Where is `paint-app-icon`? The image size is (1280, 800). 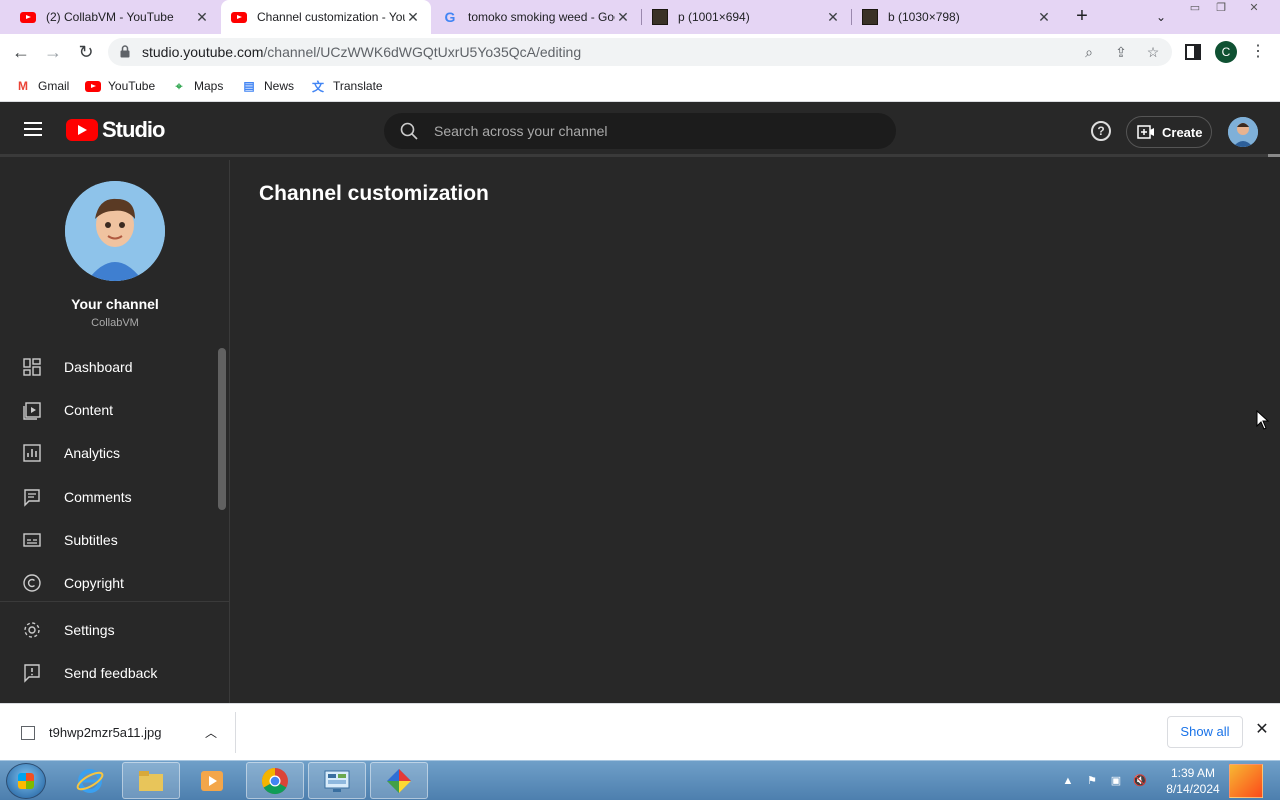 paint-app-icon is located at coordinates (399, 780).